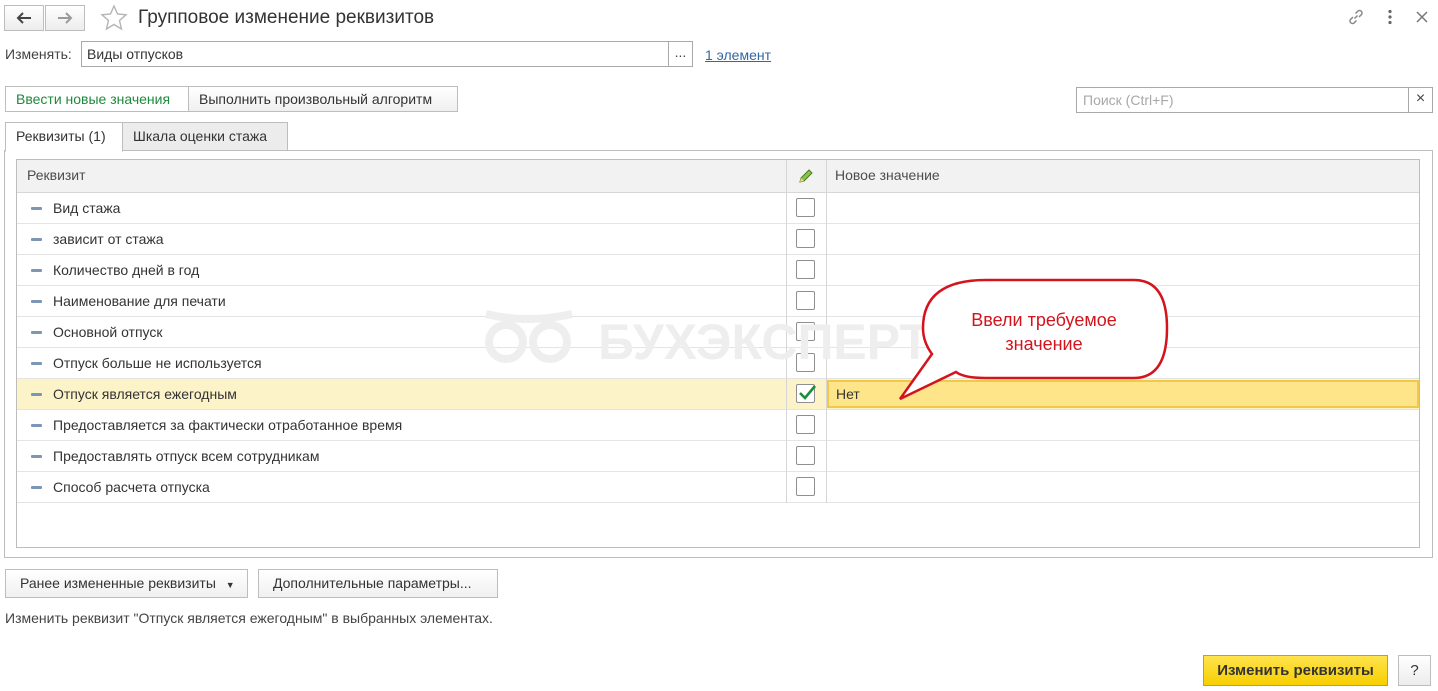  I want to click on attribute-name: Основной отпуск, so click(108, 332).